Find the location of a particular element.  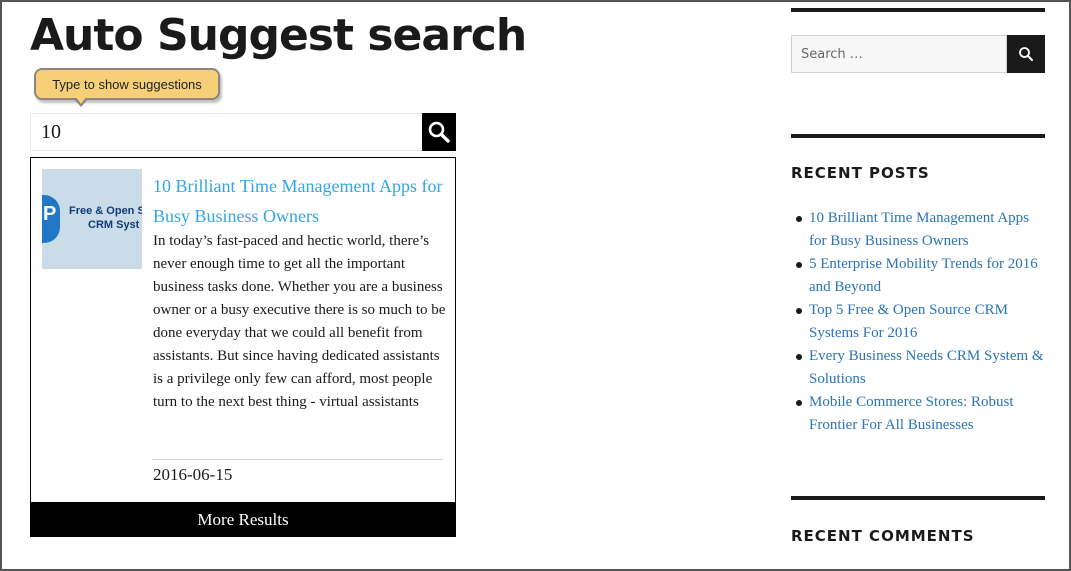

suggestion-tooltip: Type to show suggestions is located at coordinates (127, 87).